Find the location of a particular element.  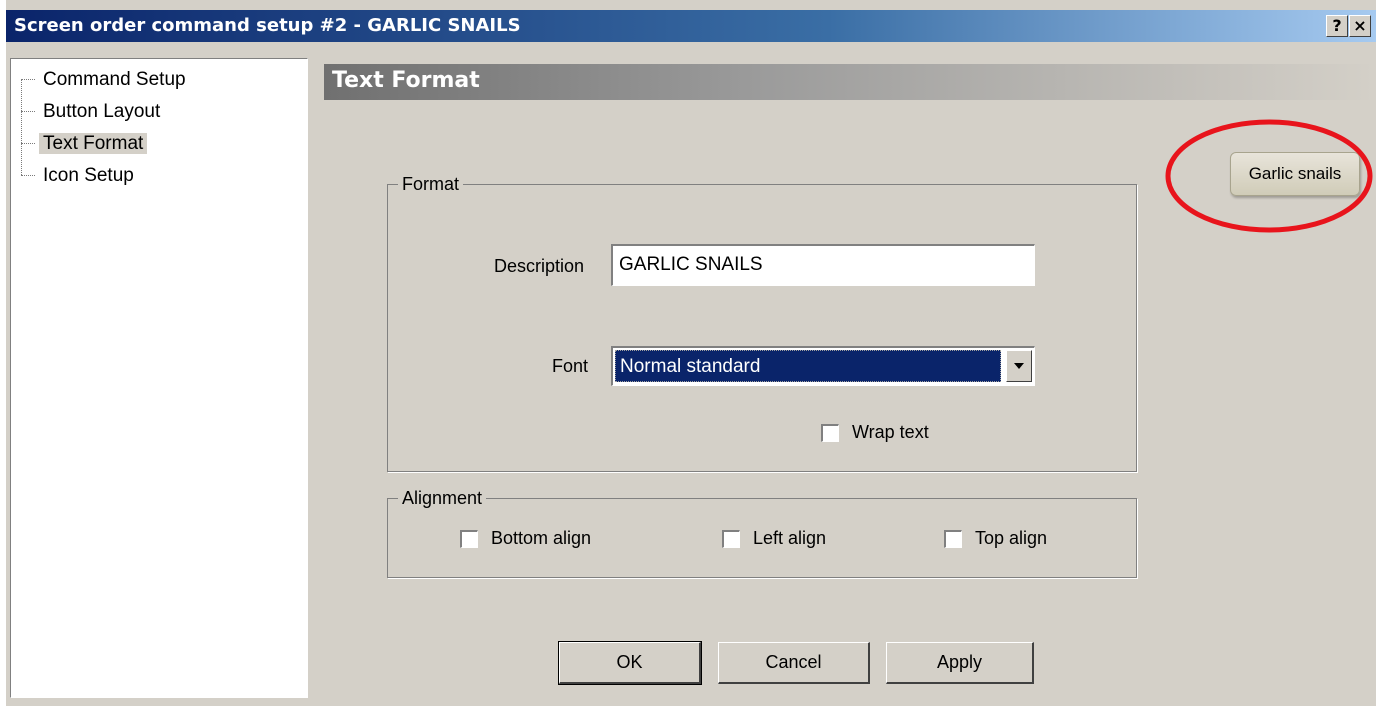

tree-item-button-layout: Button Layout is located at coordinates (92, 112).